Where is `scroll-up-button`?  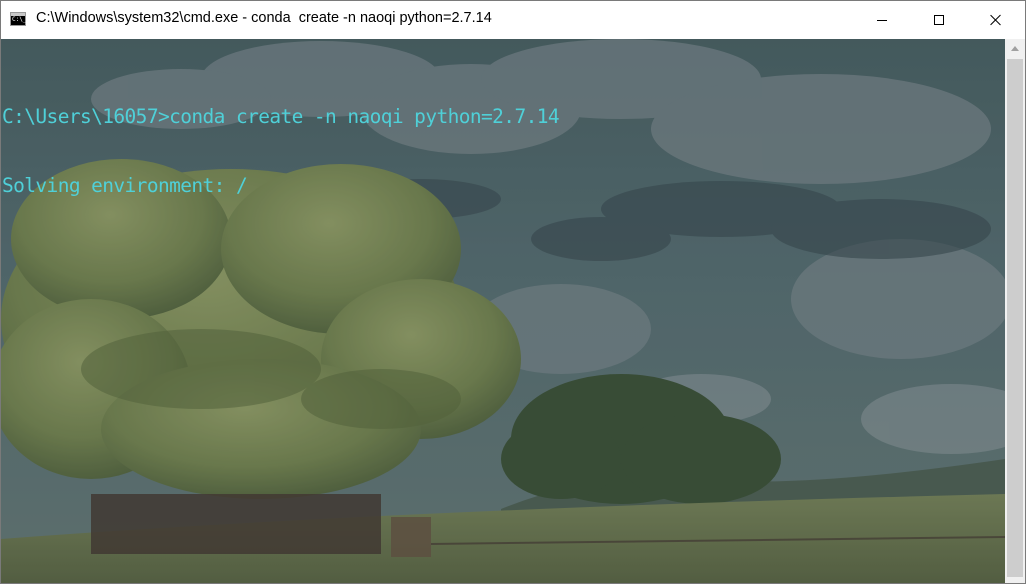 scroll-up-button is located at coordinates (1015, 48).